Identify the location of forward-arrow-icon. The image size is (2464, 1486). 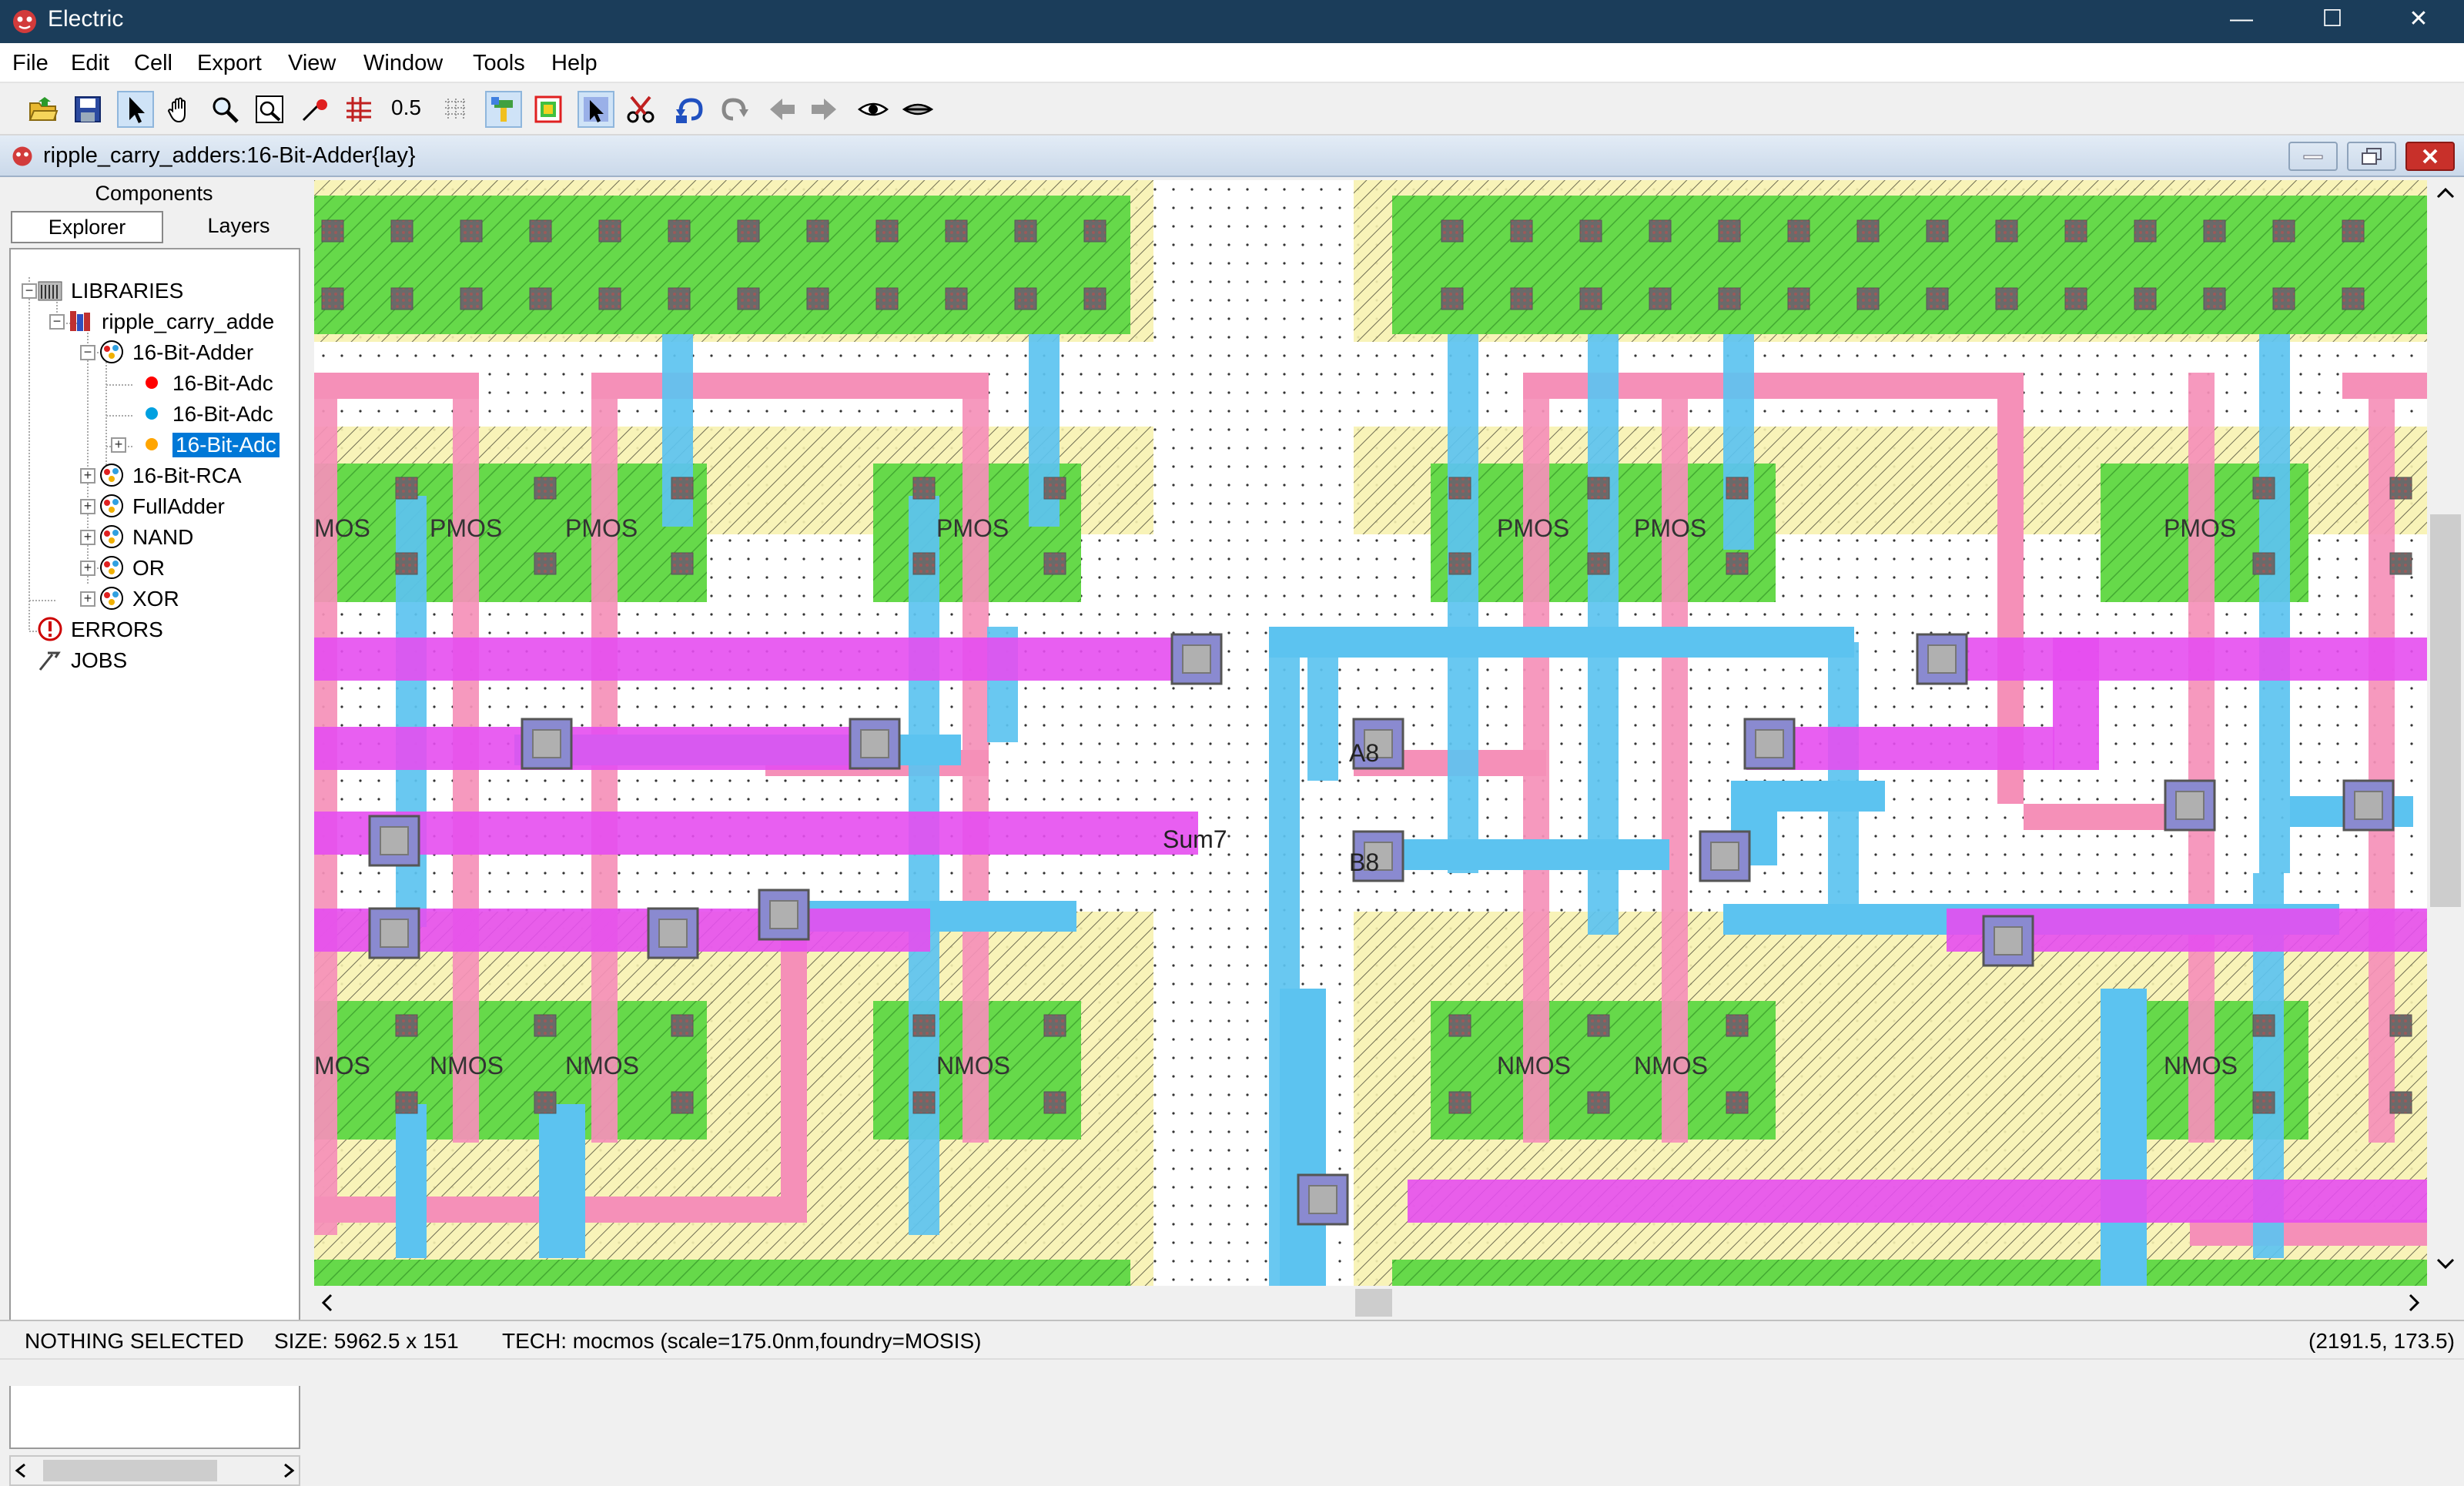
(823, 109).